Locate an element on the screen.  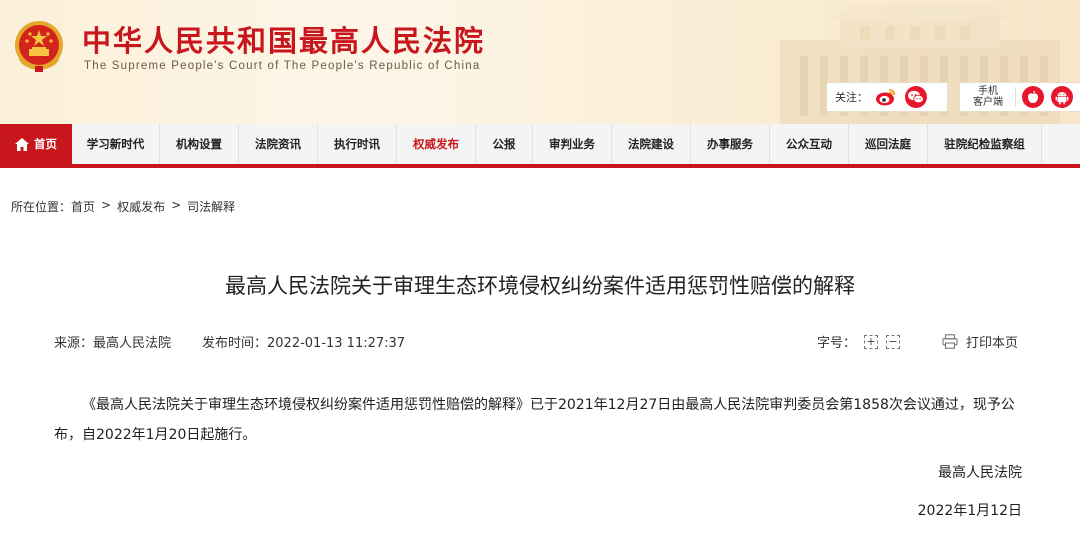
nav-item-enforcement-news: 执行时讯 is located at coordinates (357, 144).